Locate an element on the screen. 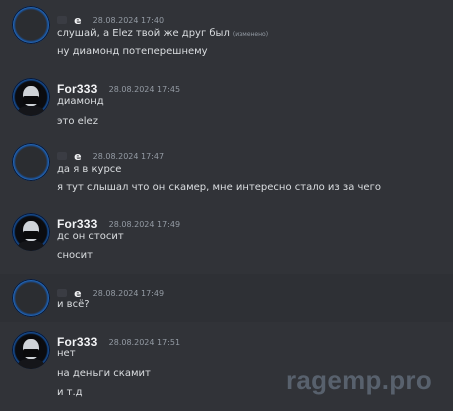 This screenshot has width=453, height=411. message-group: e 28.08.2024 17:49 и всё? is located at coordinates (226, 298).